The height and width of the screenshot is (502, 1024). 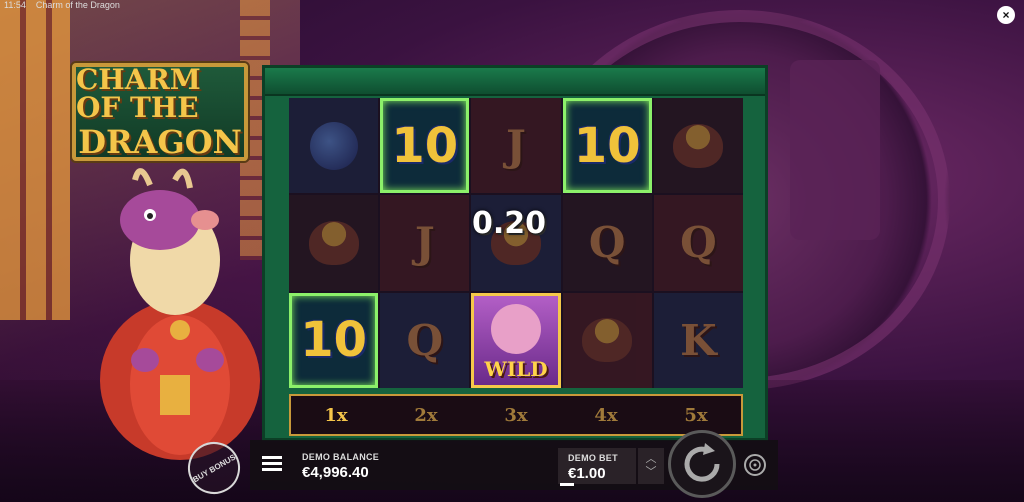 I want to click on window-titlebar: 11:54 Charm of the Dragon, so click(x=62, y=5).